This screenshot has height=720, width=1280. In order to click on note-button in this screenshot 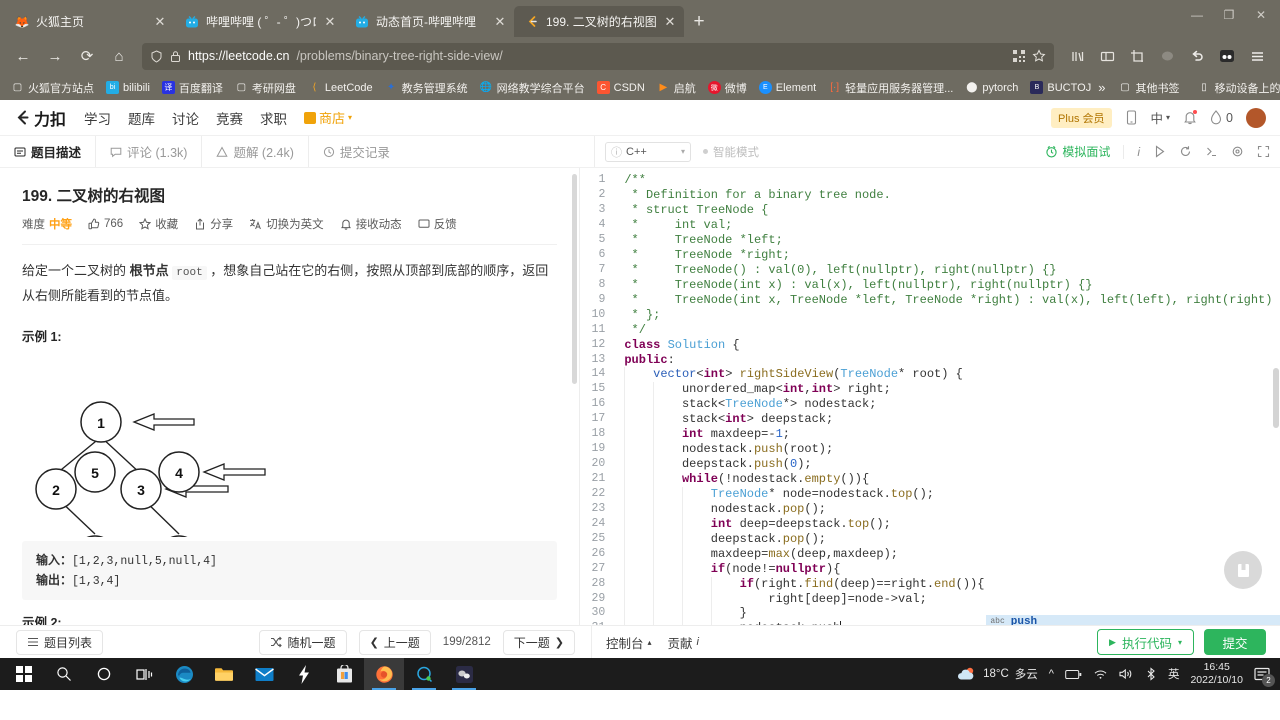, I will do `click(1243, 570)`.